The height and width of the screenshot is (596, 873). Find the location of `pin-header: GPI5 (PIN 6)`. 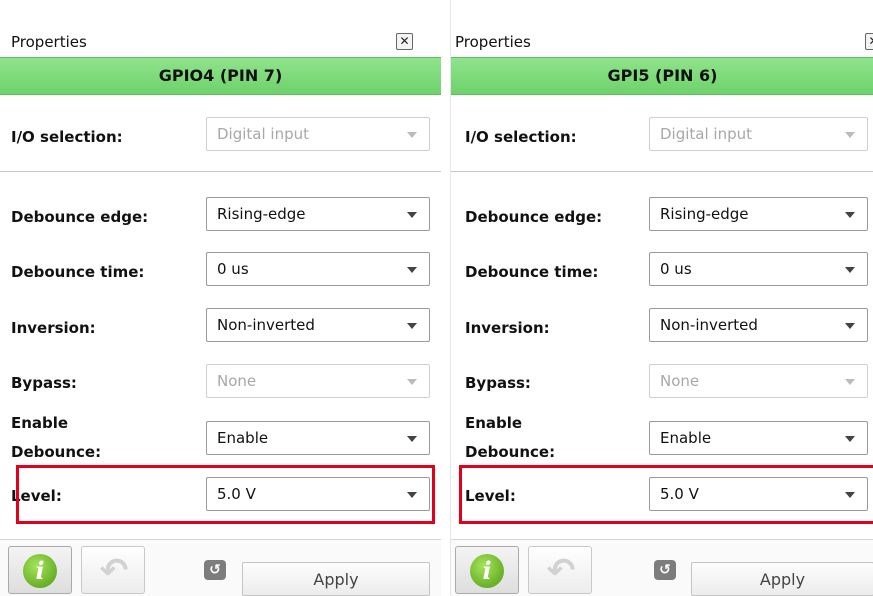

pin-header: GPI5 (PIN 6) is located at coordinates (662, 76).